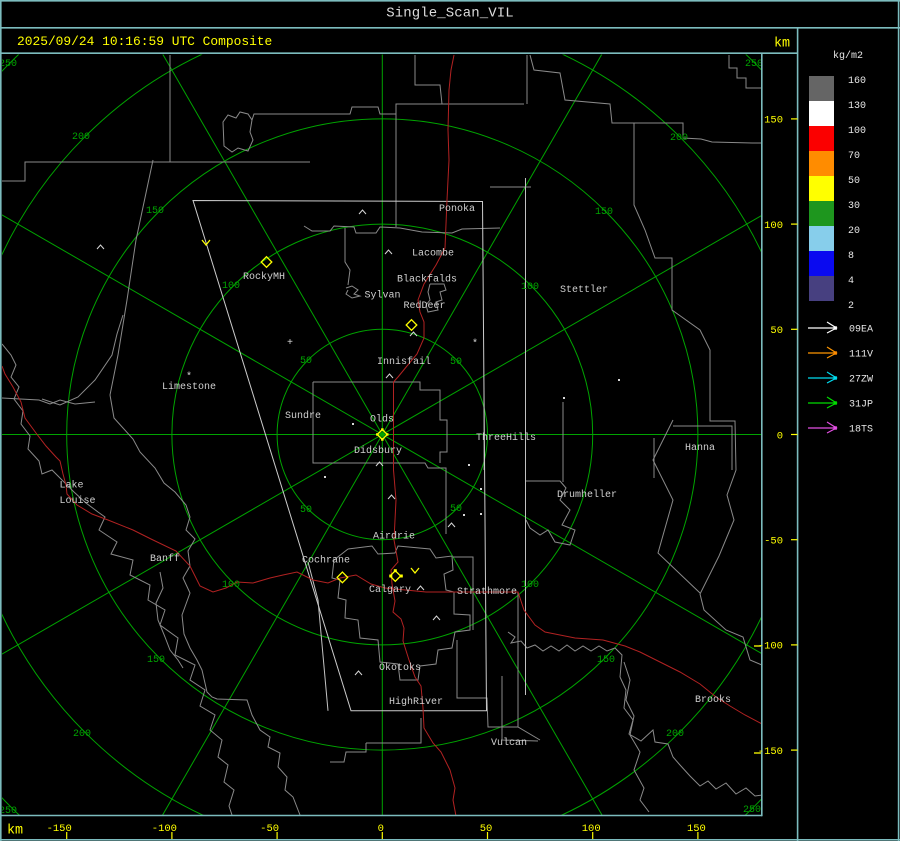 The width and height of the screenshot is (900, 841). What do you see at coordinates (390, 590) in the screenshot?
I see `svg-text: Calgary` at bounding box center [390, 590].